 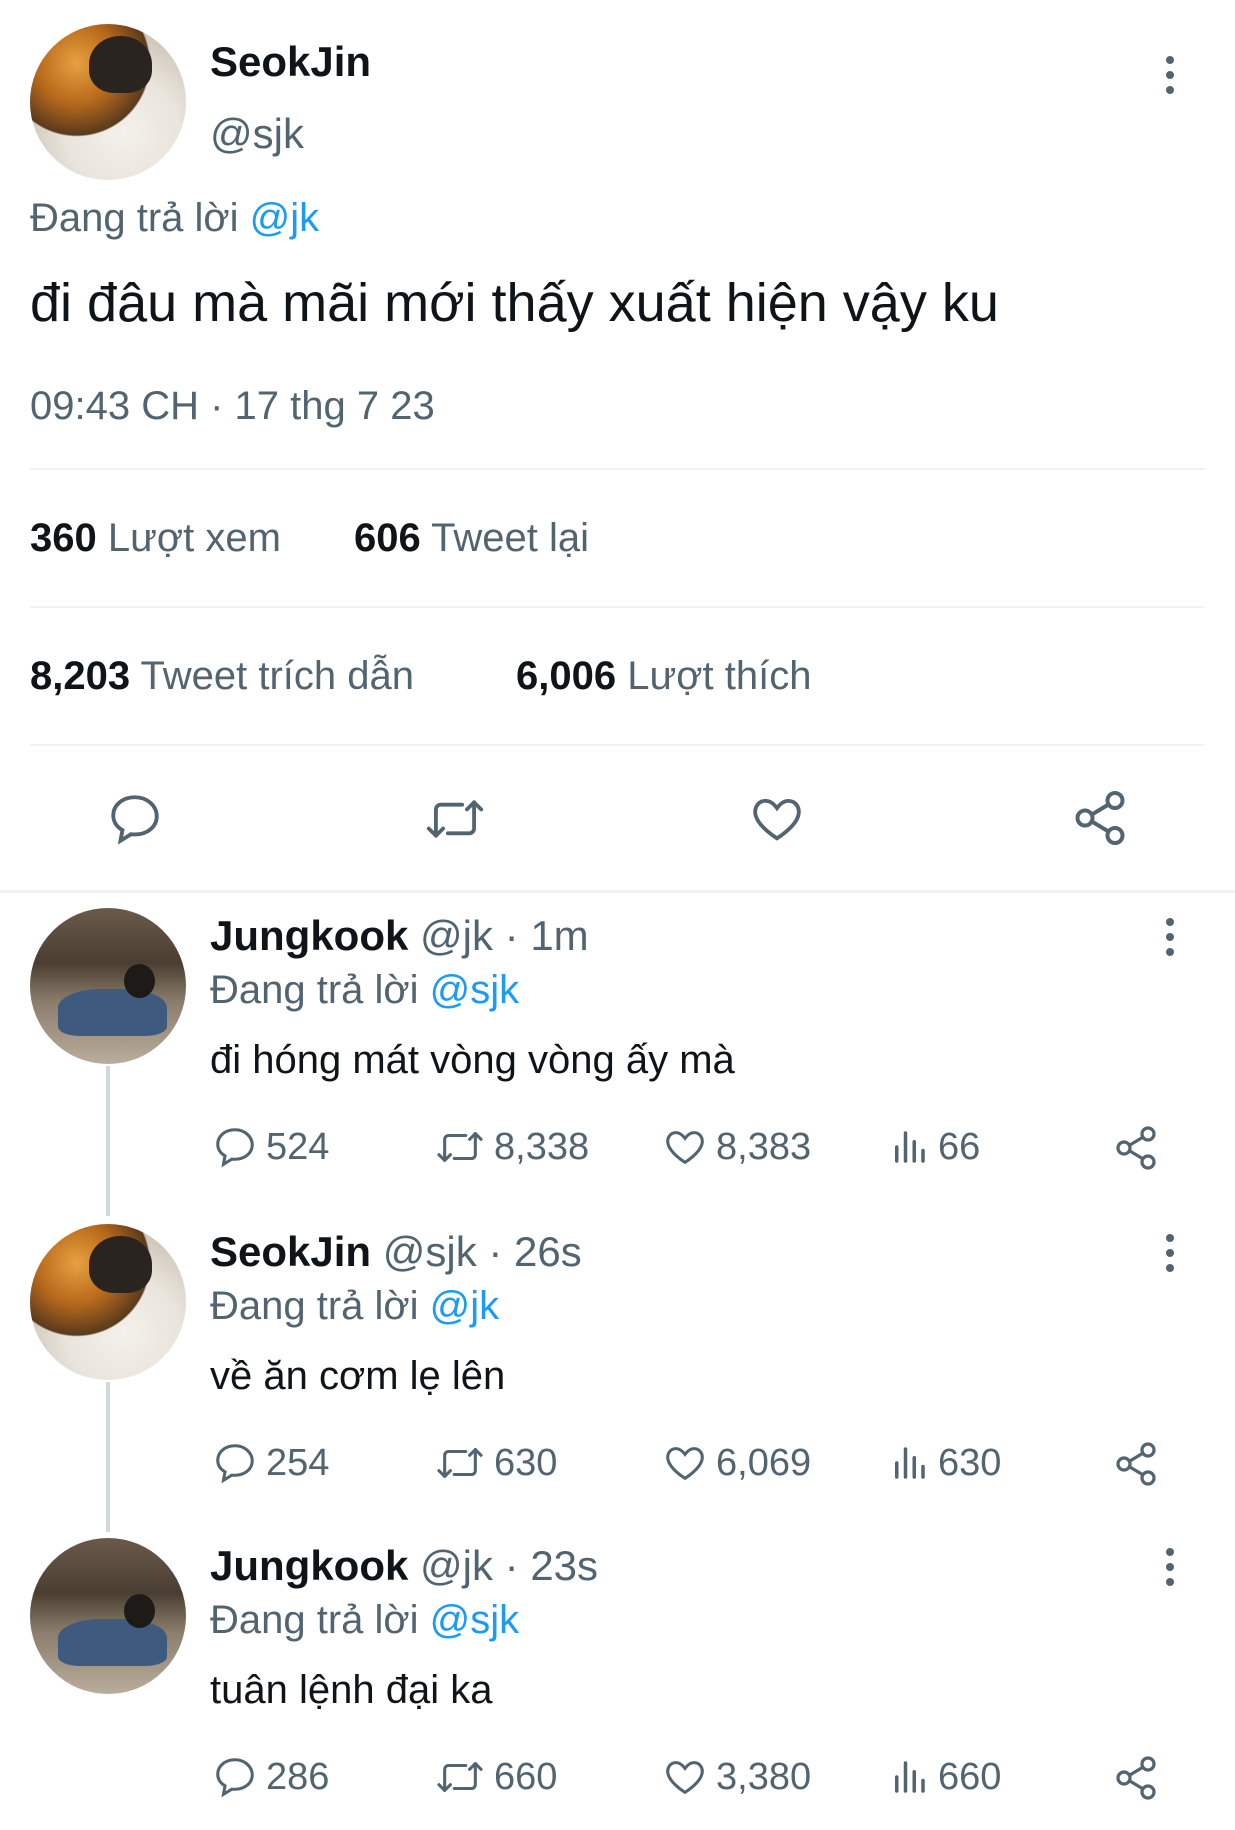 I want to click on reply-action: 254, so click(x=270, y=1463).